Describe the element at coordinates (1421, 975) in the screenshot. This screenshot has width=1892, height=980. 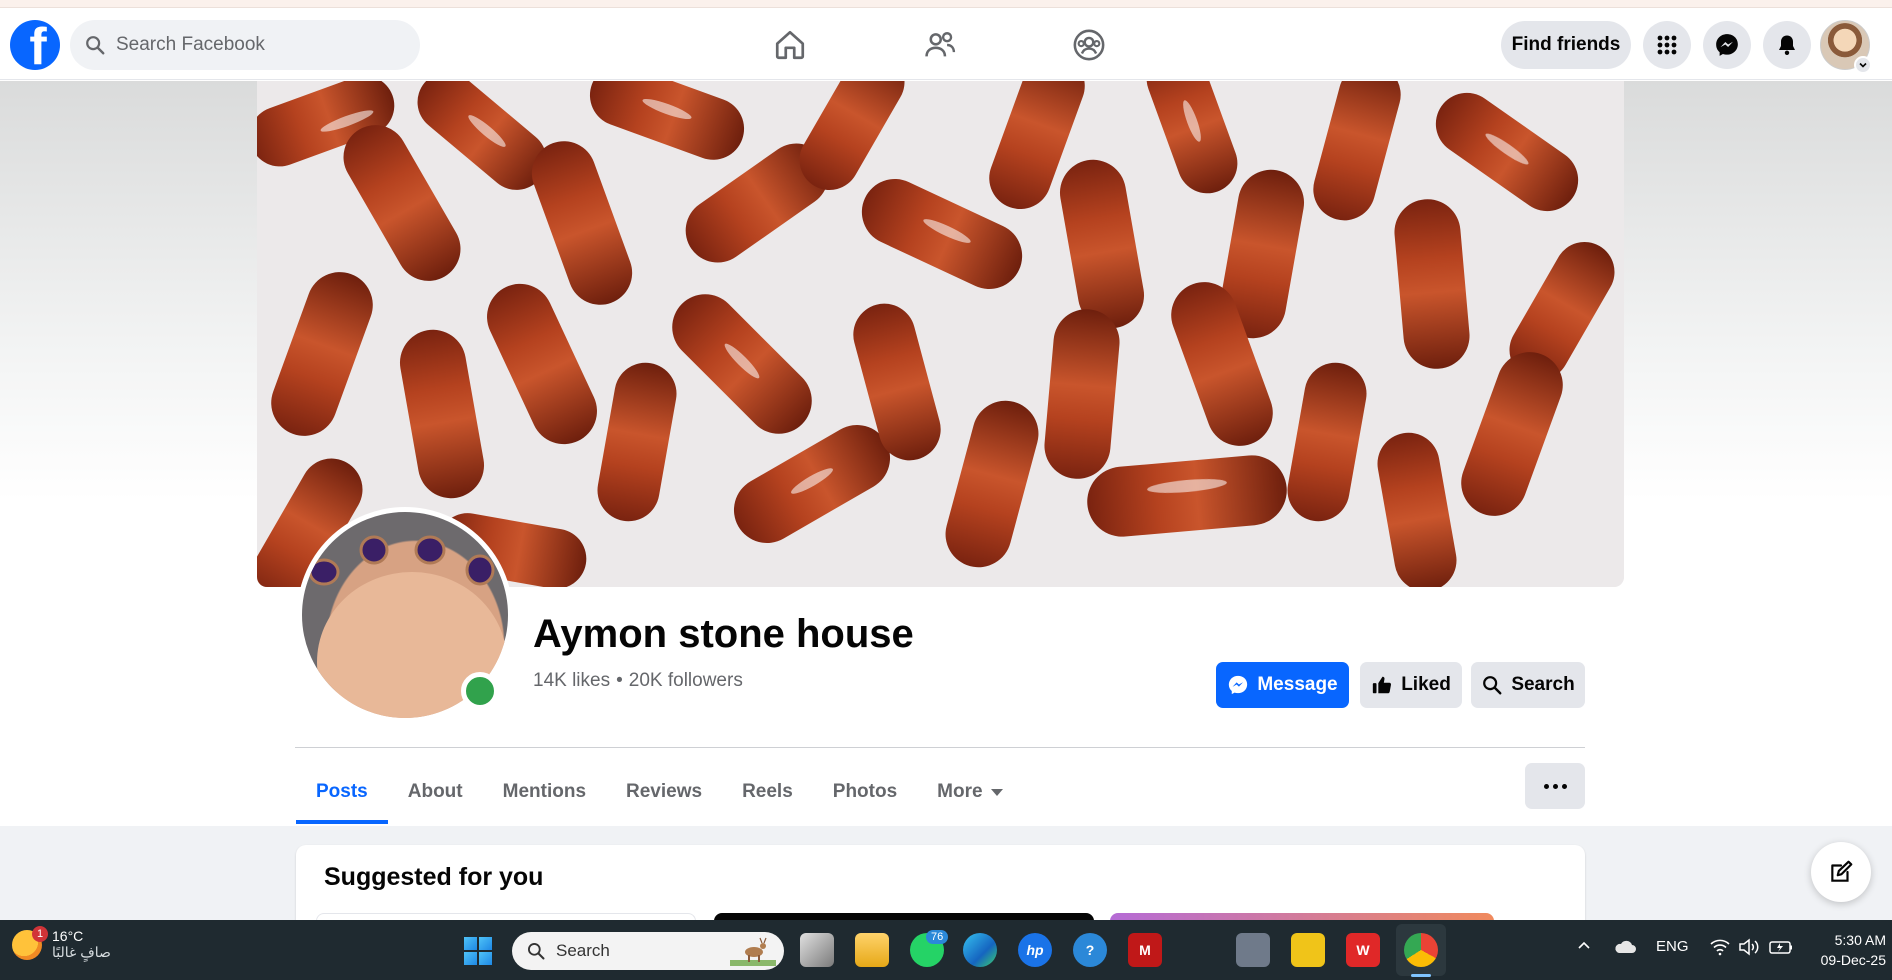
I see `chrome-active-indicator` at that location.